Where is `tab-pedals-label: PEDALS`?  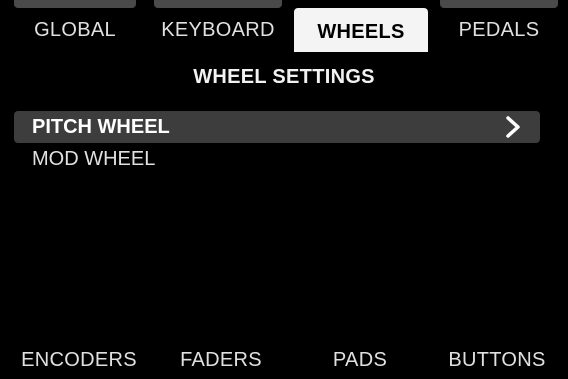 tab-pedals-label: PEDALS is located at coordinates (499, 30).